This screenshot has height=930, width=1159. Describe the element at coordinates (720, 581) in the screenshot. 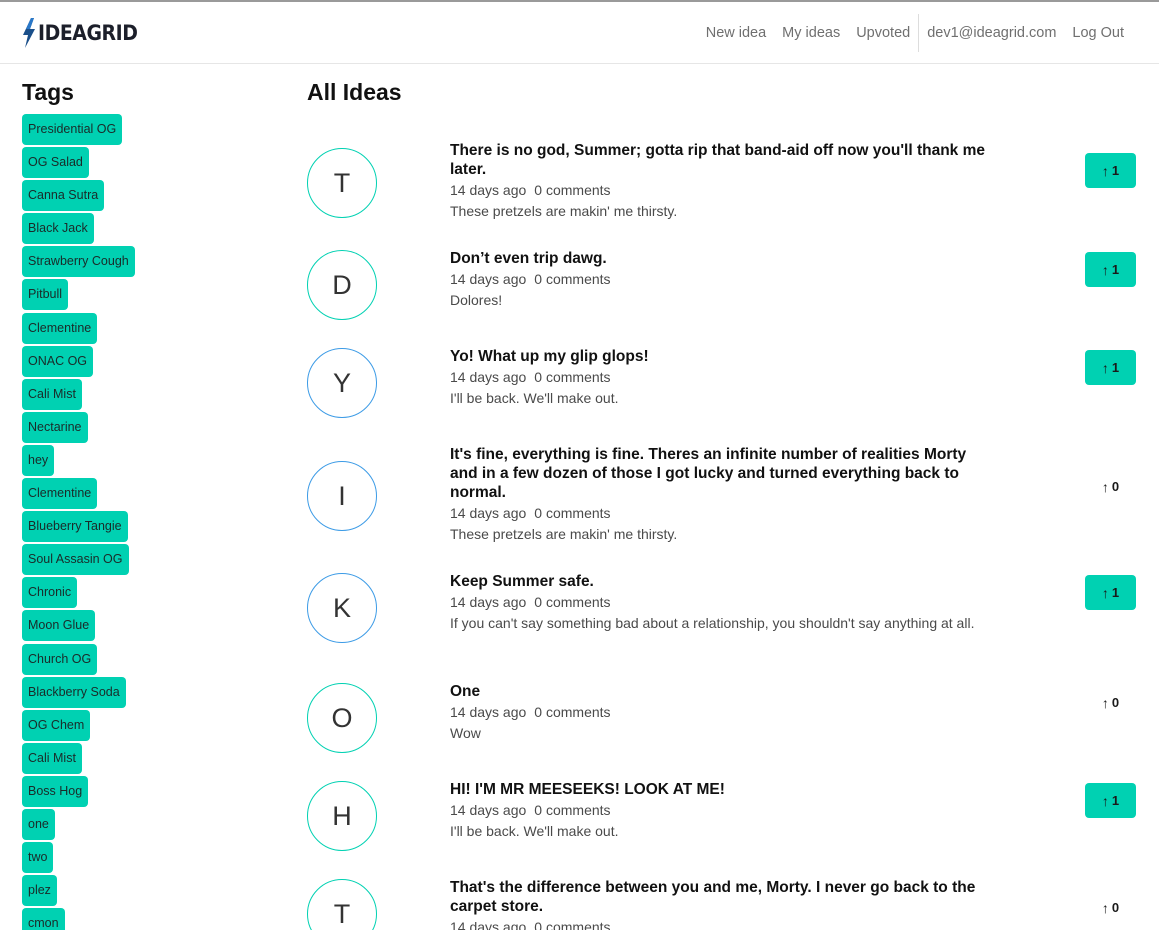

I see `idea-title: Keep Summer safe.` at that location.